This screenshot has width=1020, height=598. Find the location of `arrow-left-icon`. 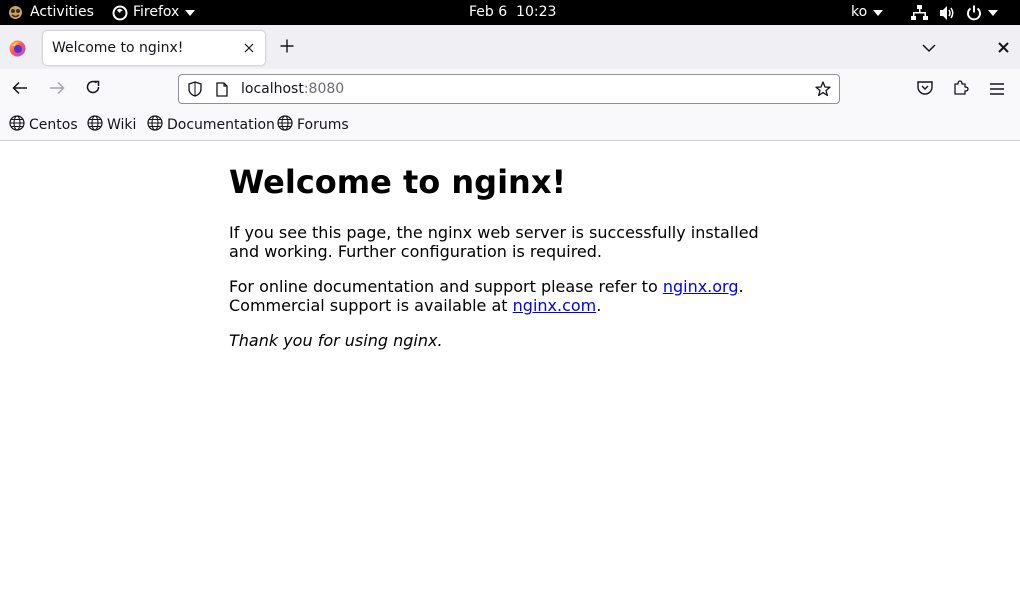

arrow-left-icon is located at coordinates (20, 89).